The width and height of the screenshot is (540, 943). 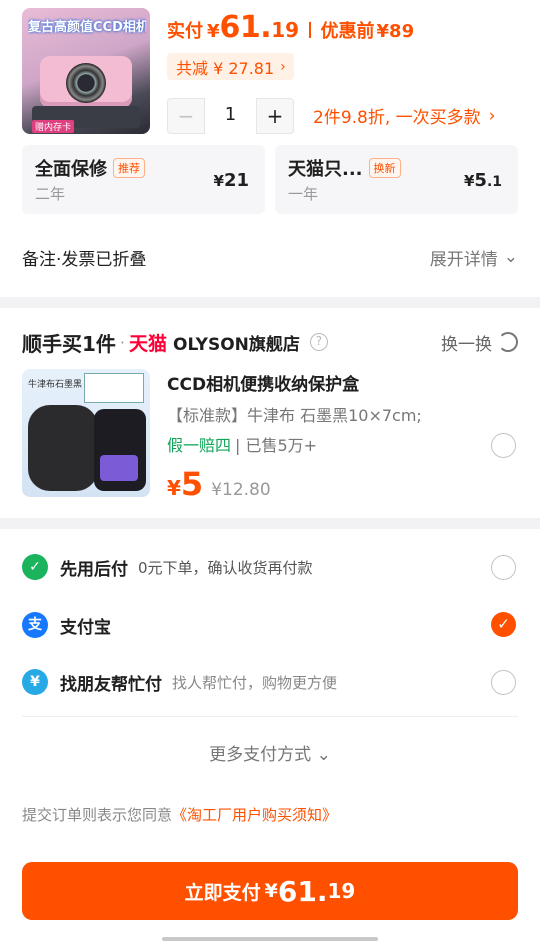 What do you see at coordinates (119, 468) in the screenshot?
I see `camera-in-case-graphic` at bounding box center [119, 468].